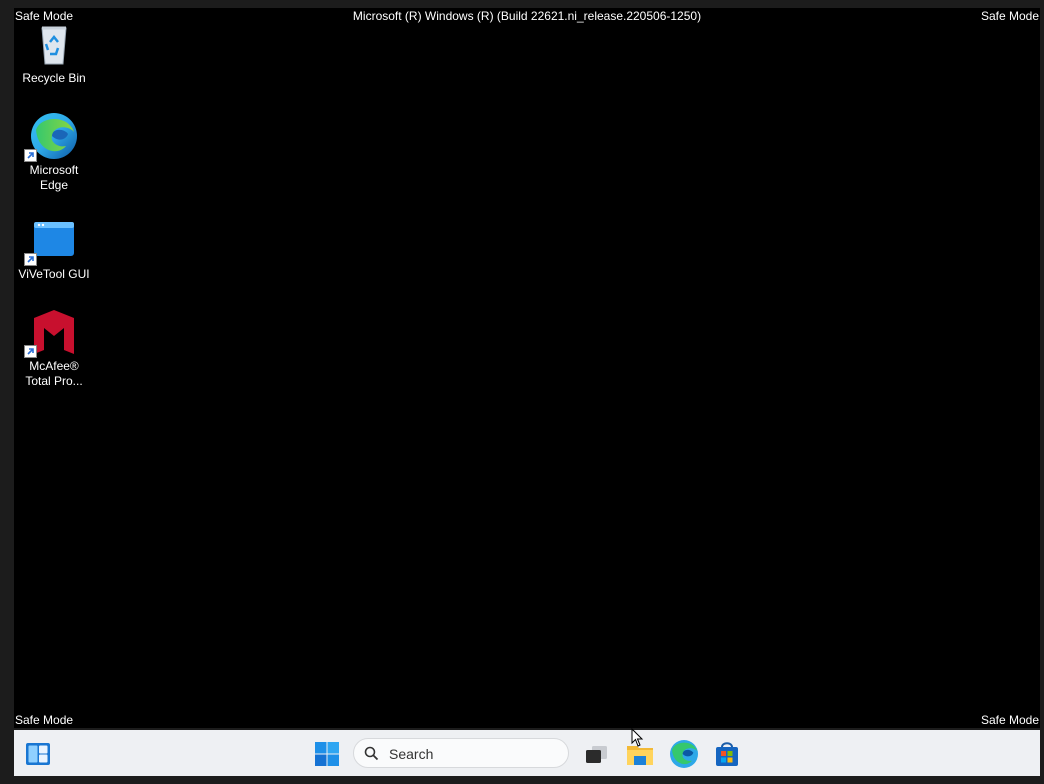 The height and width of the screenshot is (784, 1044). I want to click on task-view-icon, so click(597, 754).